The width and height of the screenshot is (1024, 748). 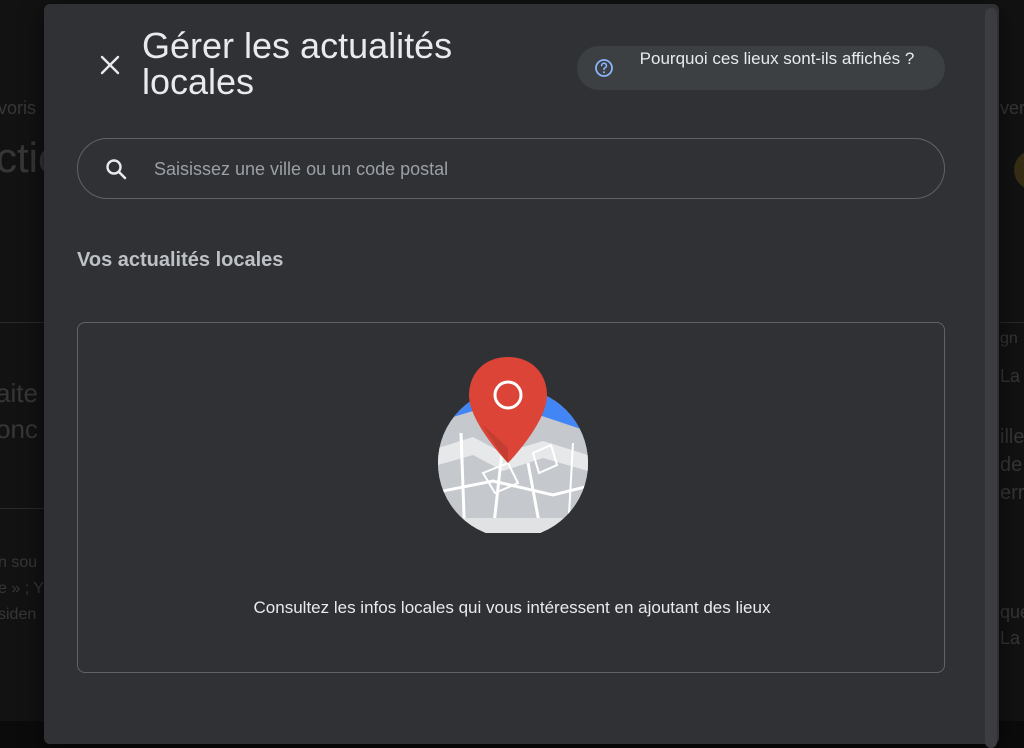 I want to click on background-text: vers, so click(x=1012, y=108).